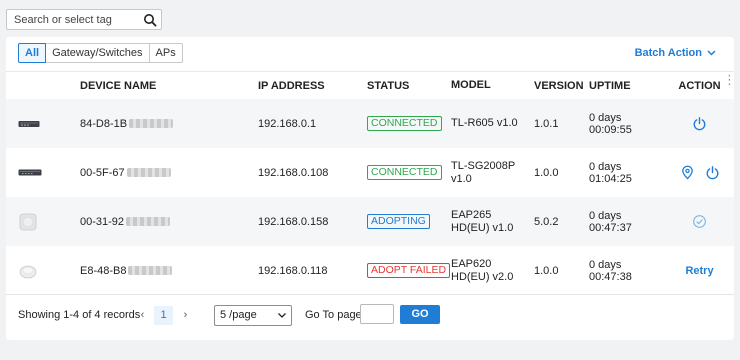  I want to click on search-input: Search or select tag, so click(63, 20).